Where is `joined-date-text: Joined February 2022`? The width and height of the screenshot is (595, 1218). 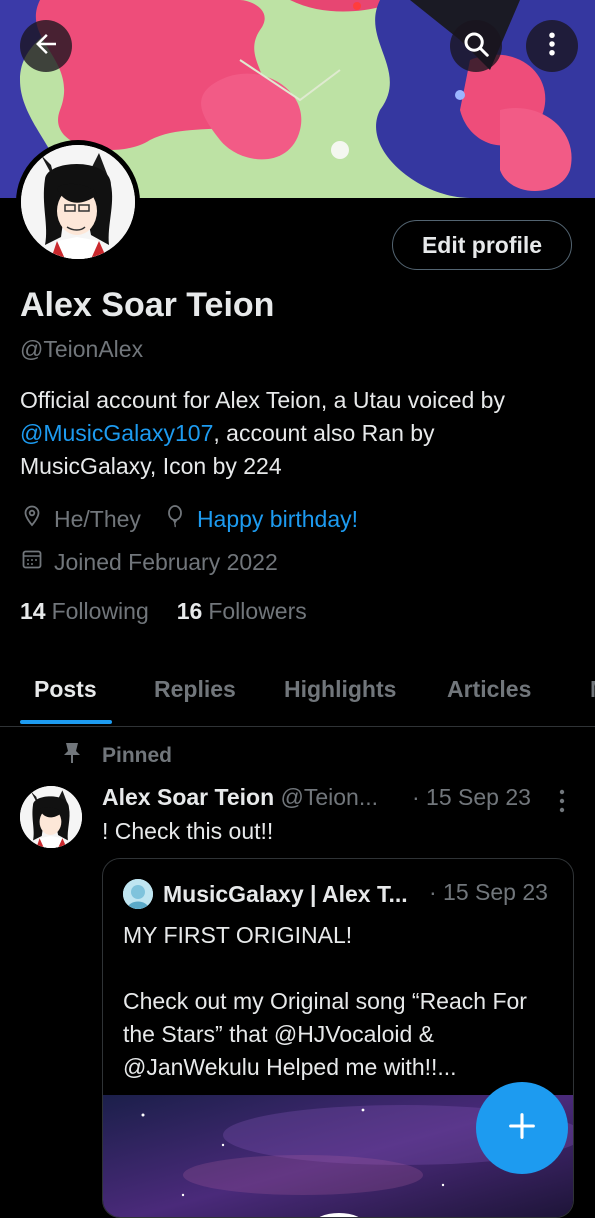
joined-date-text: Joined February 2022 is located at coordinates (166, 561).